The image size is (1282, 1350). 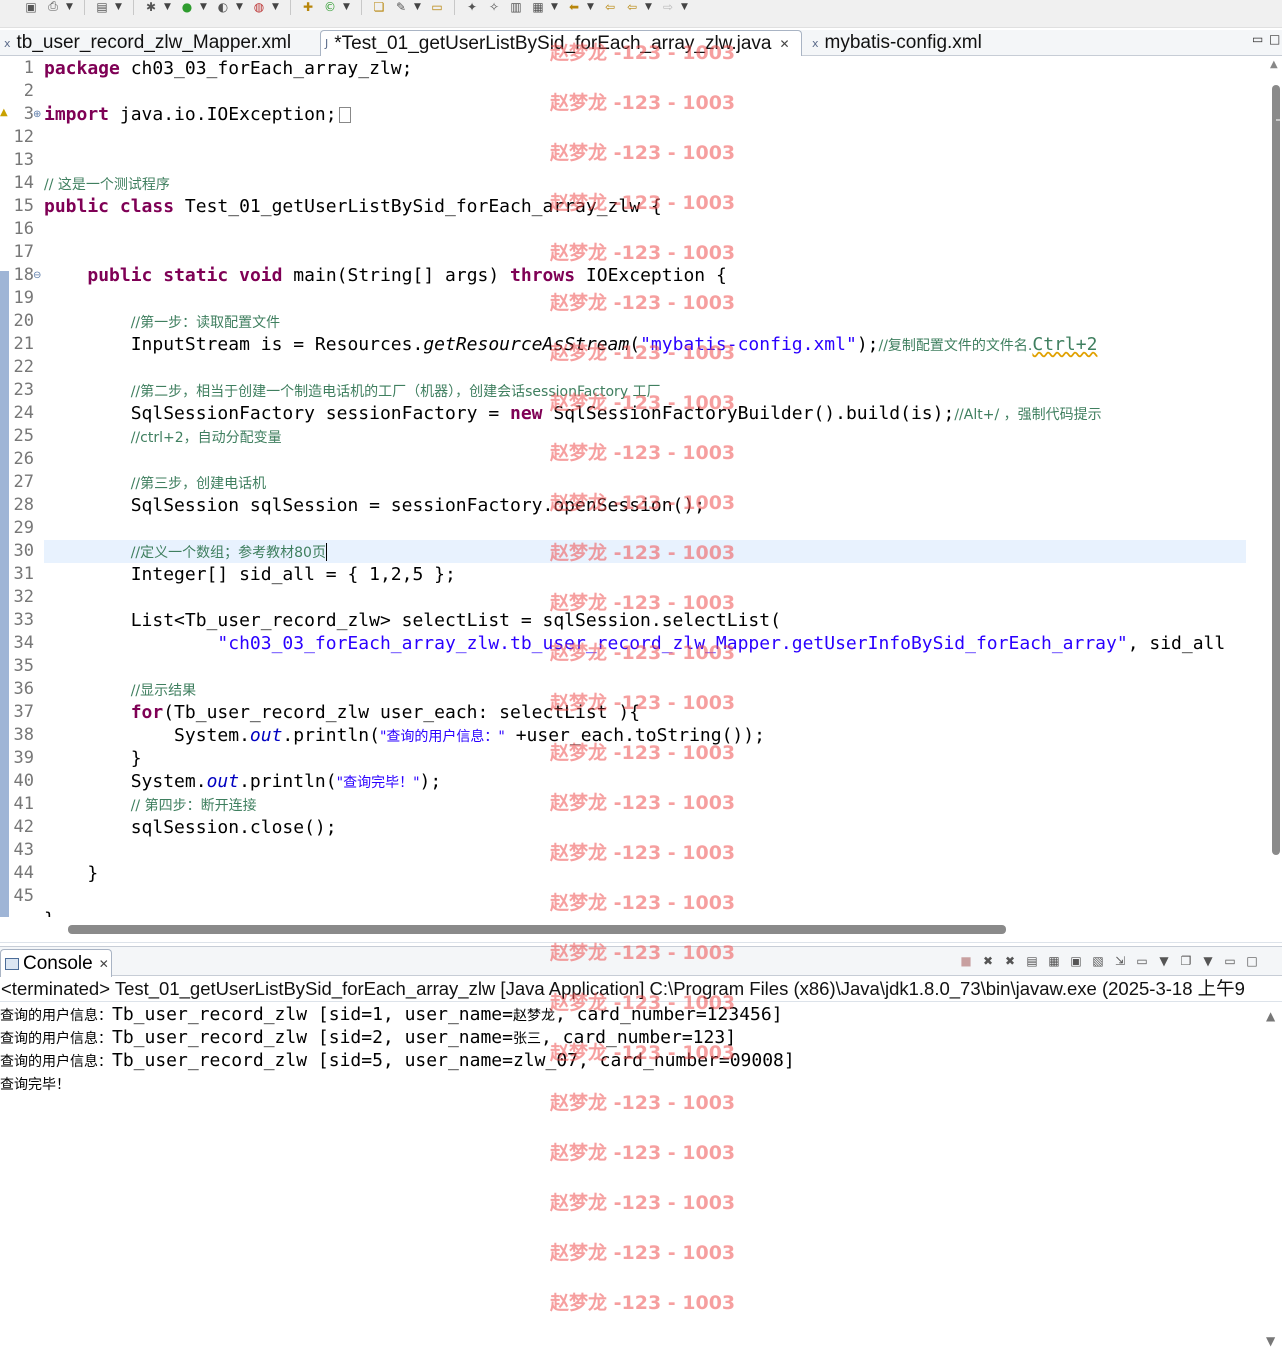 I want to click on editor-horizontal-scrollbar, so click(x=641, y=930).